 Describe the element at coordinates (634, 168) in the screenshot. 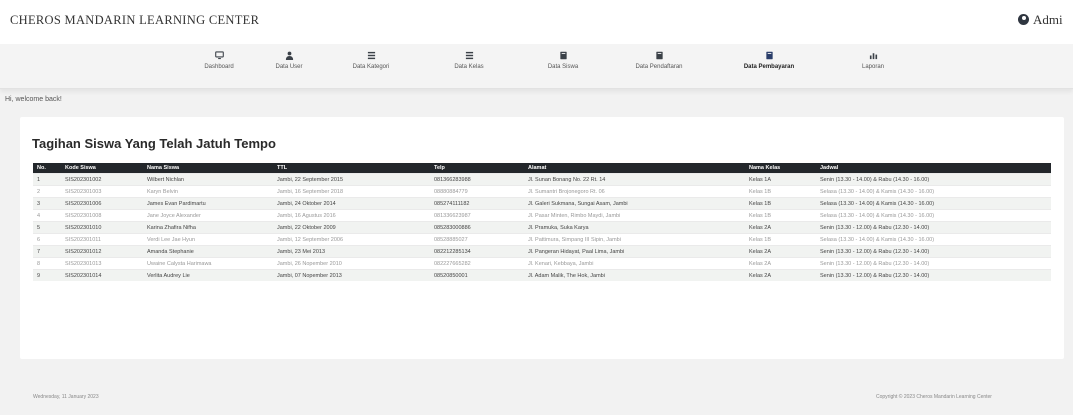

I see `column-header: Alamat` at that location.